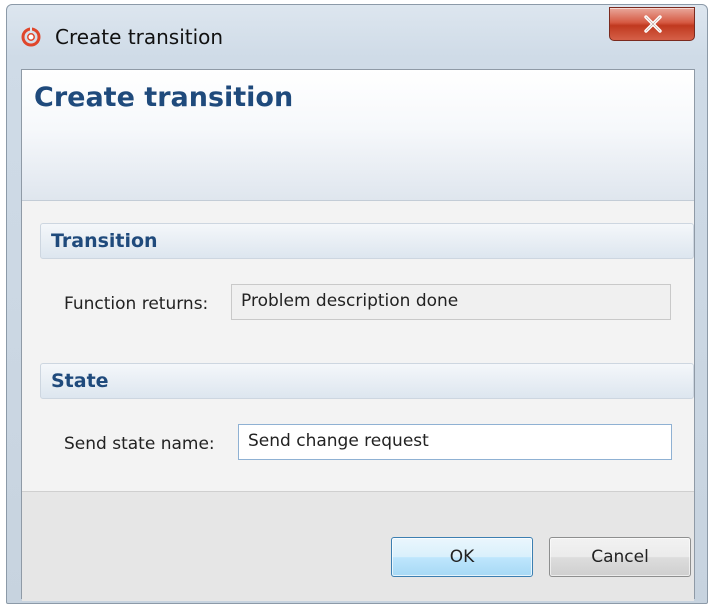 Image resolution: width=714 pixels, height=609 pixels. What do you see at coordinates (357, 35) in the screenshot?
I see `title-bar: Create transition` at bounding box center [357, 35].